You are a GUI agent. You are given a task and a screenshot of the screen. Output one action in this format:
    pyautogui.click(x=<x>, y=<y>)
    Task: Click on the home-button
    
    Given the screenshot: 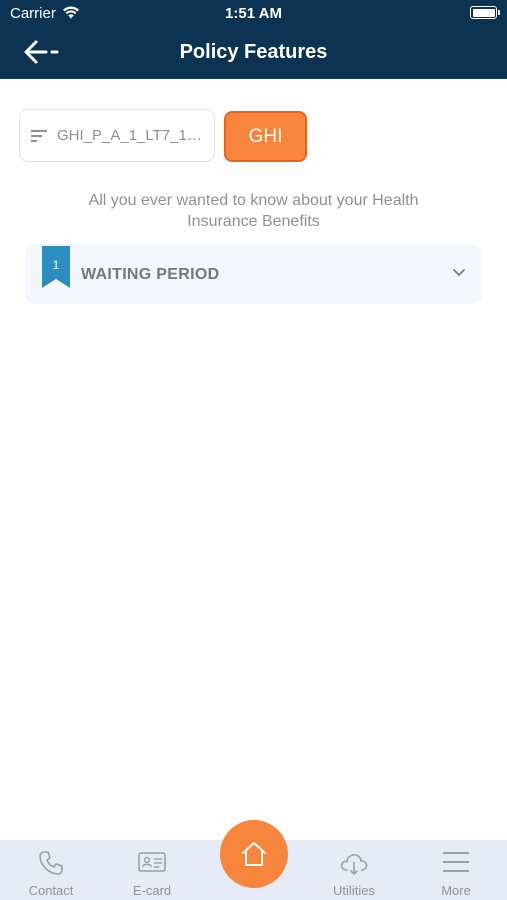 What is the action you would take?
    pyautogui.click(x=254, y=854)
    